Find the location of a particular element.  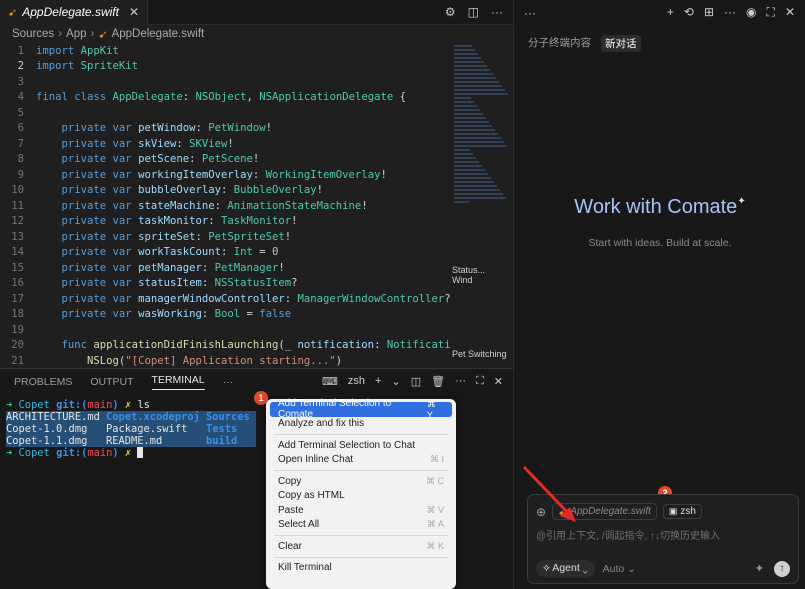

sparkle-icon: ✦ is located at coordinates (741, 201).